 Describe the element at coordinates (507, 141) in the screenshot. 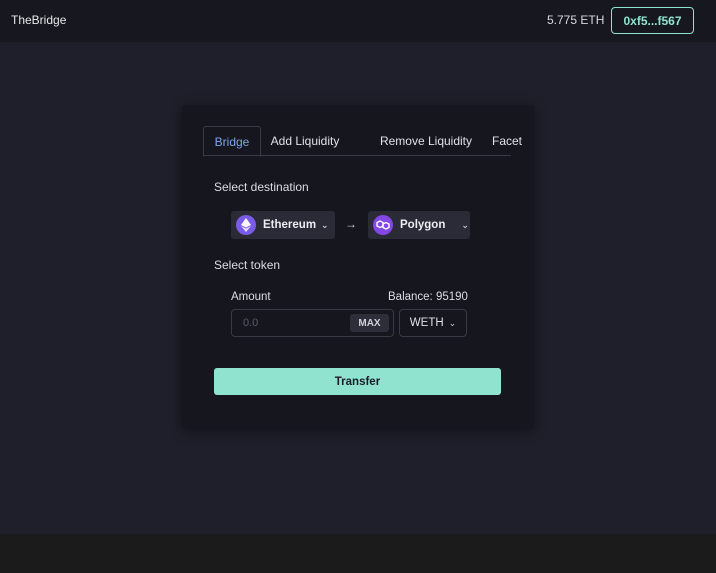

I see `tab-facet: Facet` at that location.